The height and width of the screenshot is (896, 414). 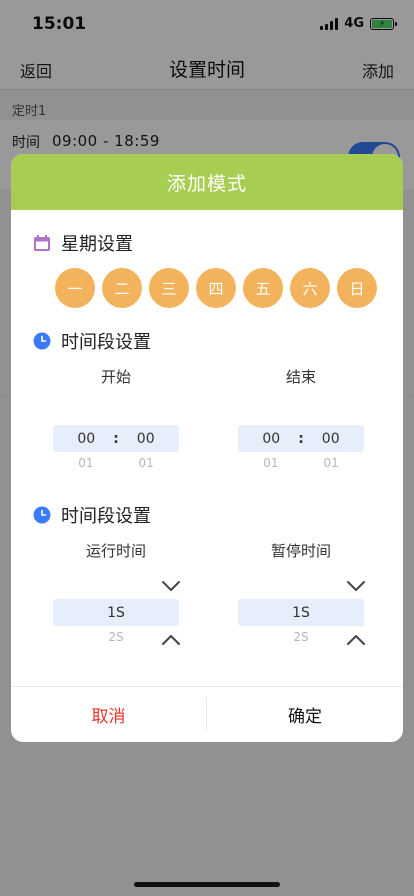 I want to click on run-section-header: 时间段设置, so click(x=92, y=515).